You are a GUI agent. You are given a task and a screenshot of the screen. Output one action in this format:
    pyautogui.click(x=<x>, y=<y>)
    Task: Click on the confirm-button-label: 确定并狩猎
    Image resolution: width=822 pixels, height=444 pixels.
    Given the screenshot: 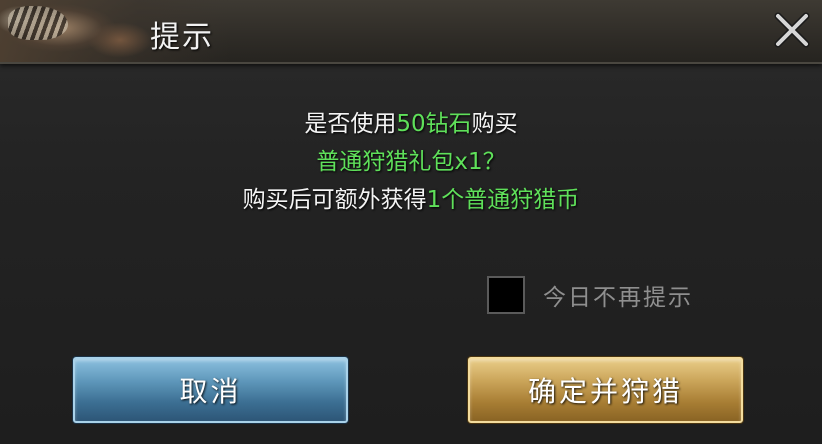 What is the action you would take?
    pyautogui.click(x=605, y=391)
    